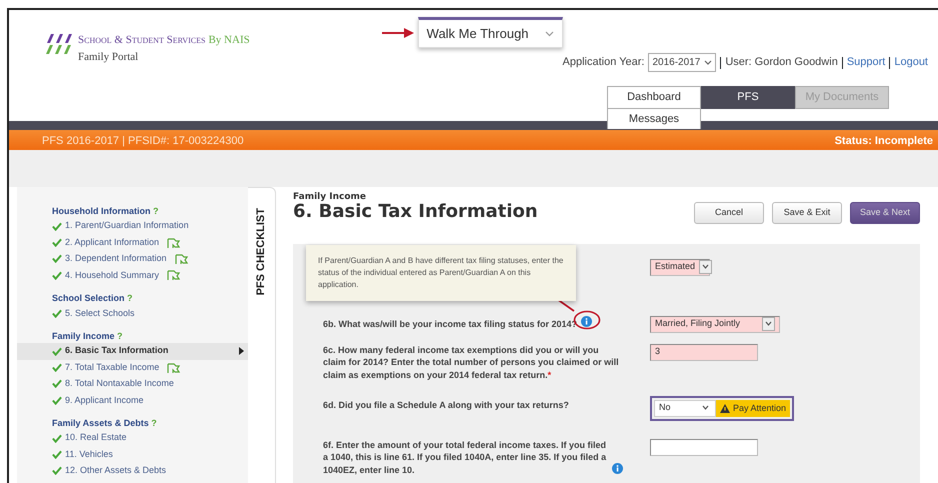  I want to click on checklist-item: 6. Basic Tax Information, so click(132, 351).